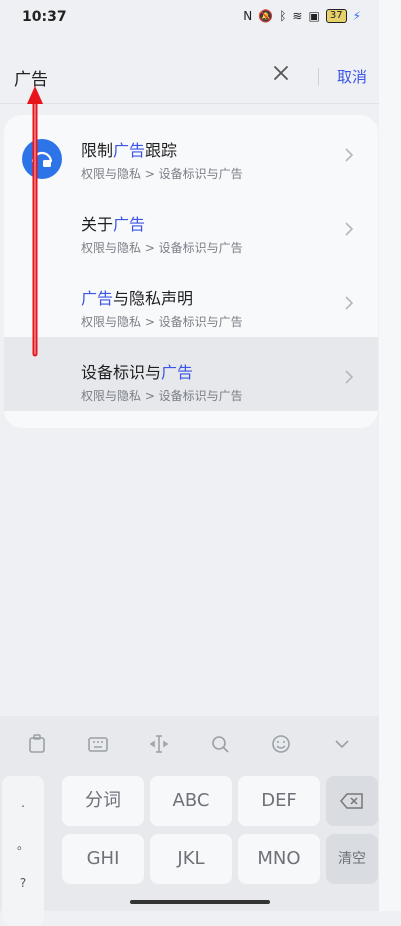  I want to click on result-item-device-id-ads: 设备标识与广告 权限与隐私 > 设备标识与广告, so click(191, 374).